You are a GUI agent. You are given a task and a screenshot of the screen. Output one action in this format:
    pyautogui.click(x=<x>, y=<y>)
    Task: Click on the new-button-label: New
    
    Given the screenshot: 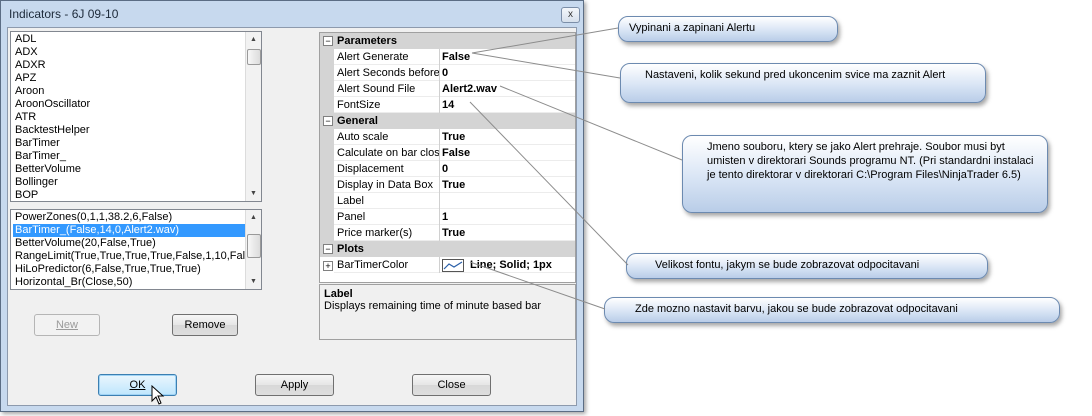 What is the action you would take?
    pyautogui.click(x=66, y=325)
    